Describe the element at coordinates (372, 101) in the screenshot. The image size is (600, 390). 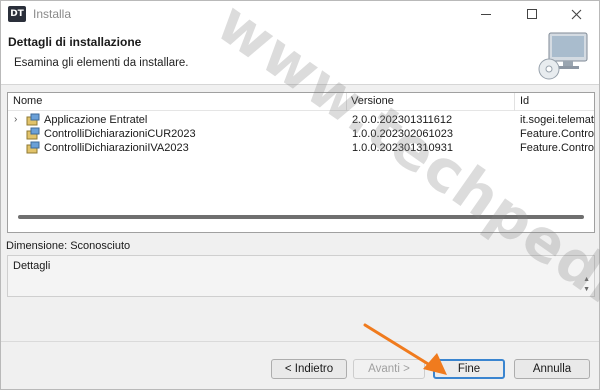
I see `column-header-version: Versione` at that location.